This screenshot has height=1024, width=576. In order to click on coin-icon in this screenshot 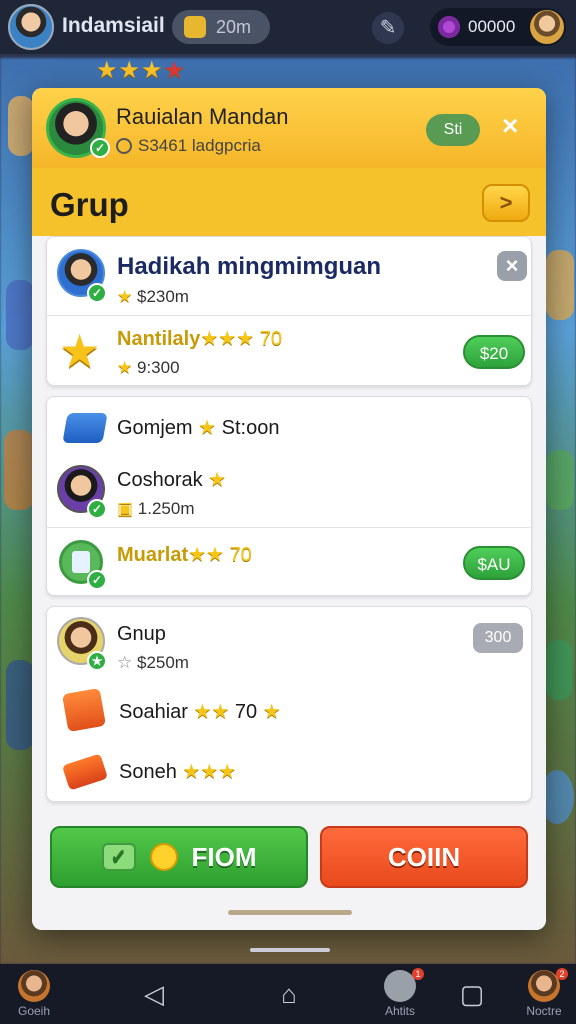, I will do `click(163, 857)`.